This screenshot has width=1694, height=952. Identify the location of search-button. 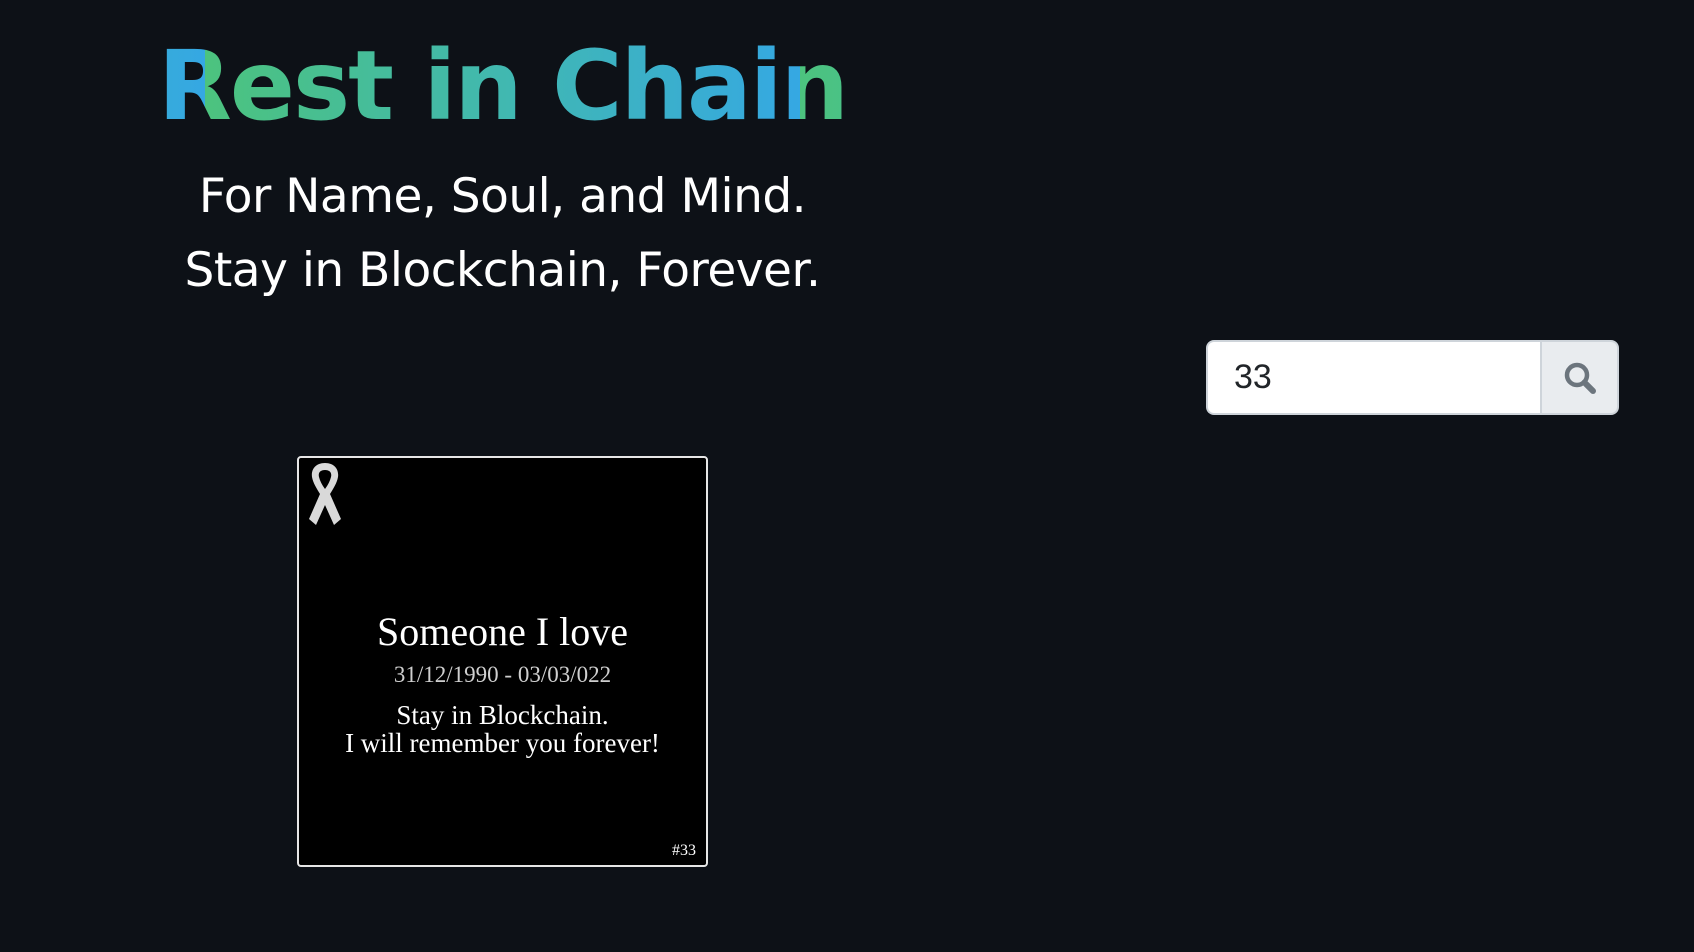
(1579, 377).